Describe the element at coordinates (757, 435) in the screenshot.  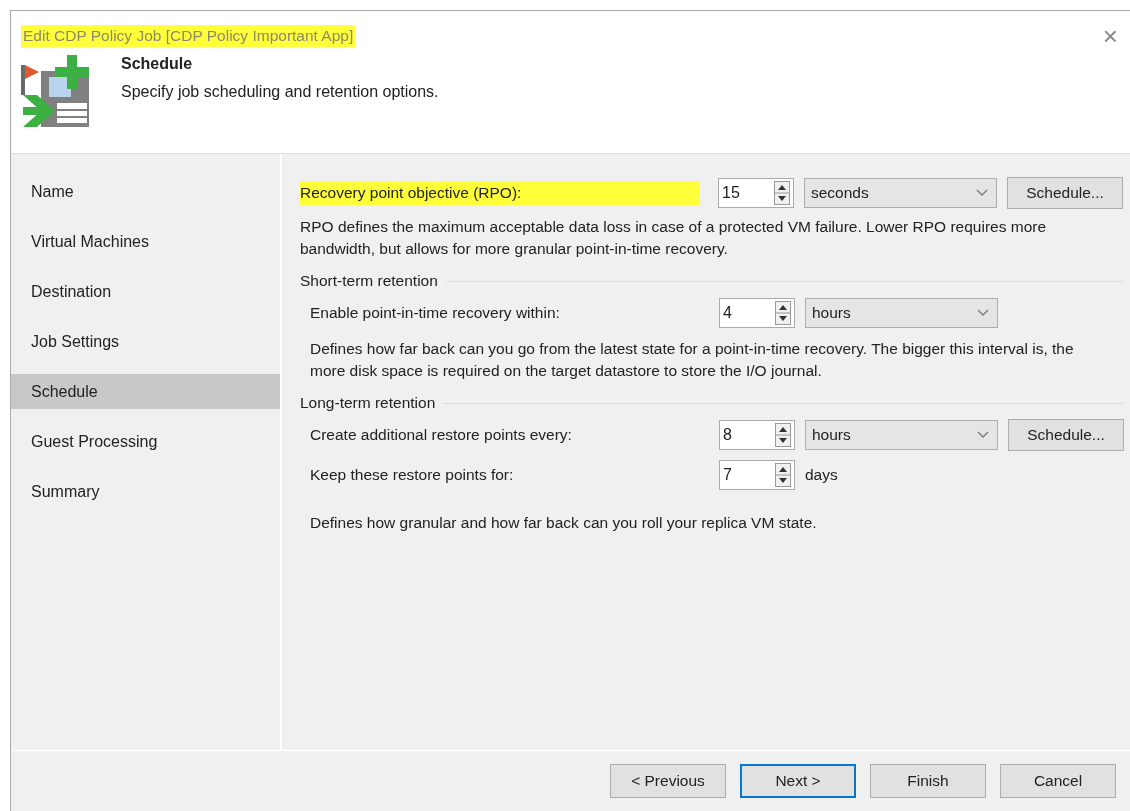
I see `number-spinner: 8` at that location.